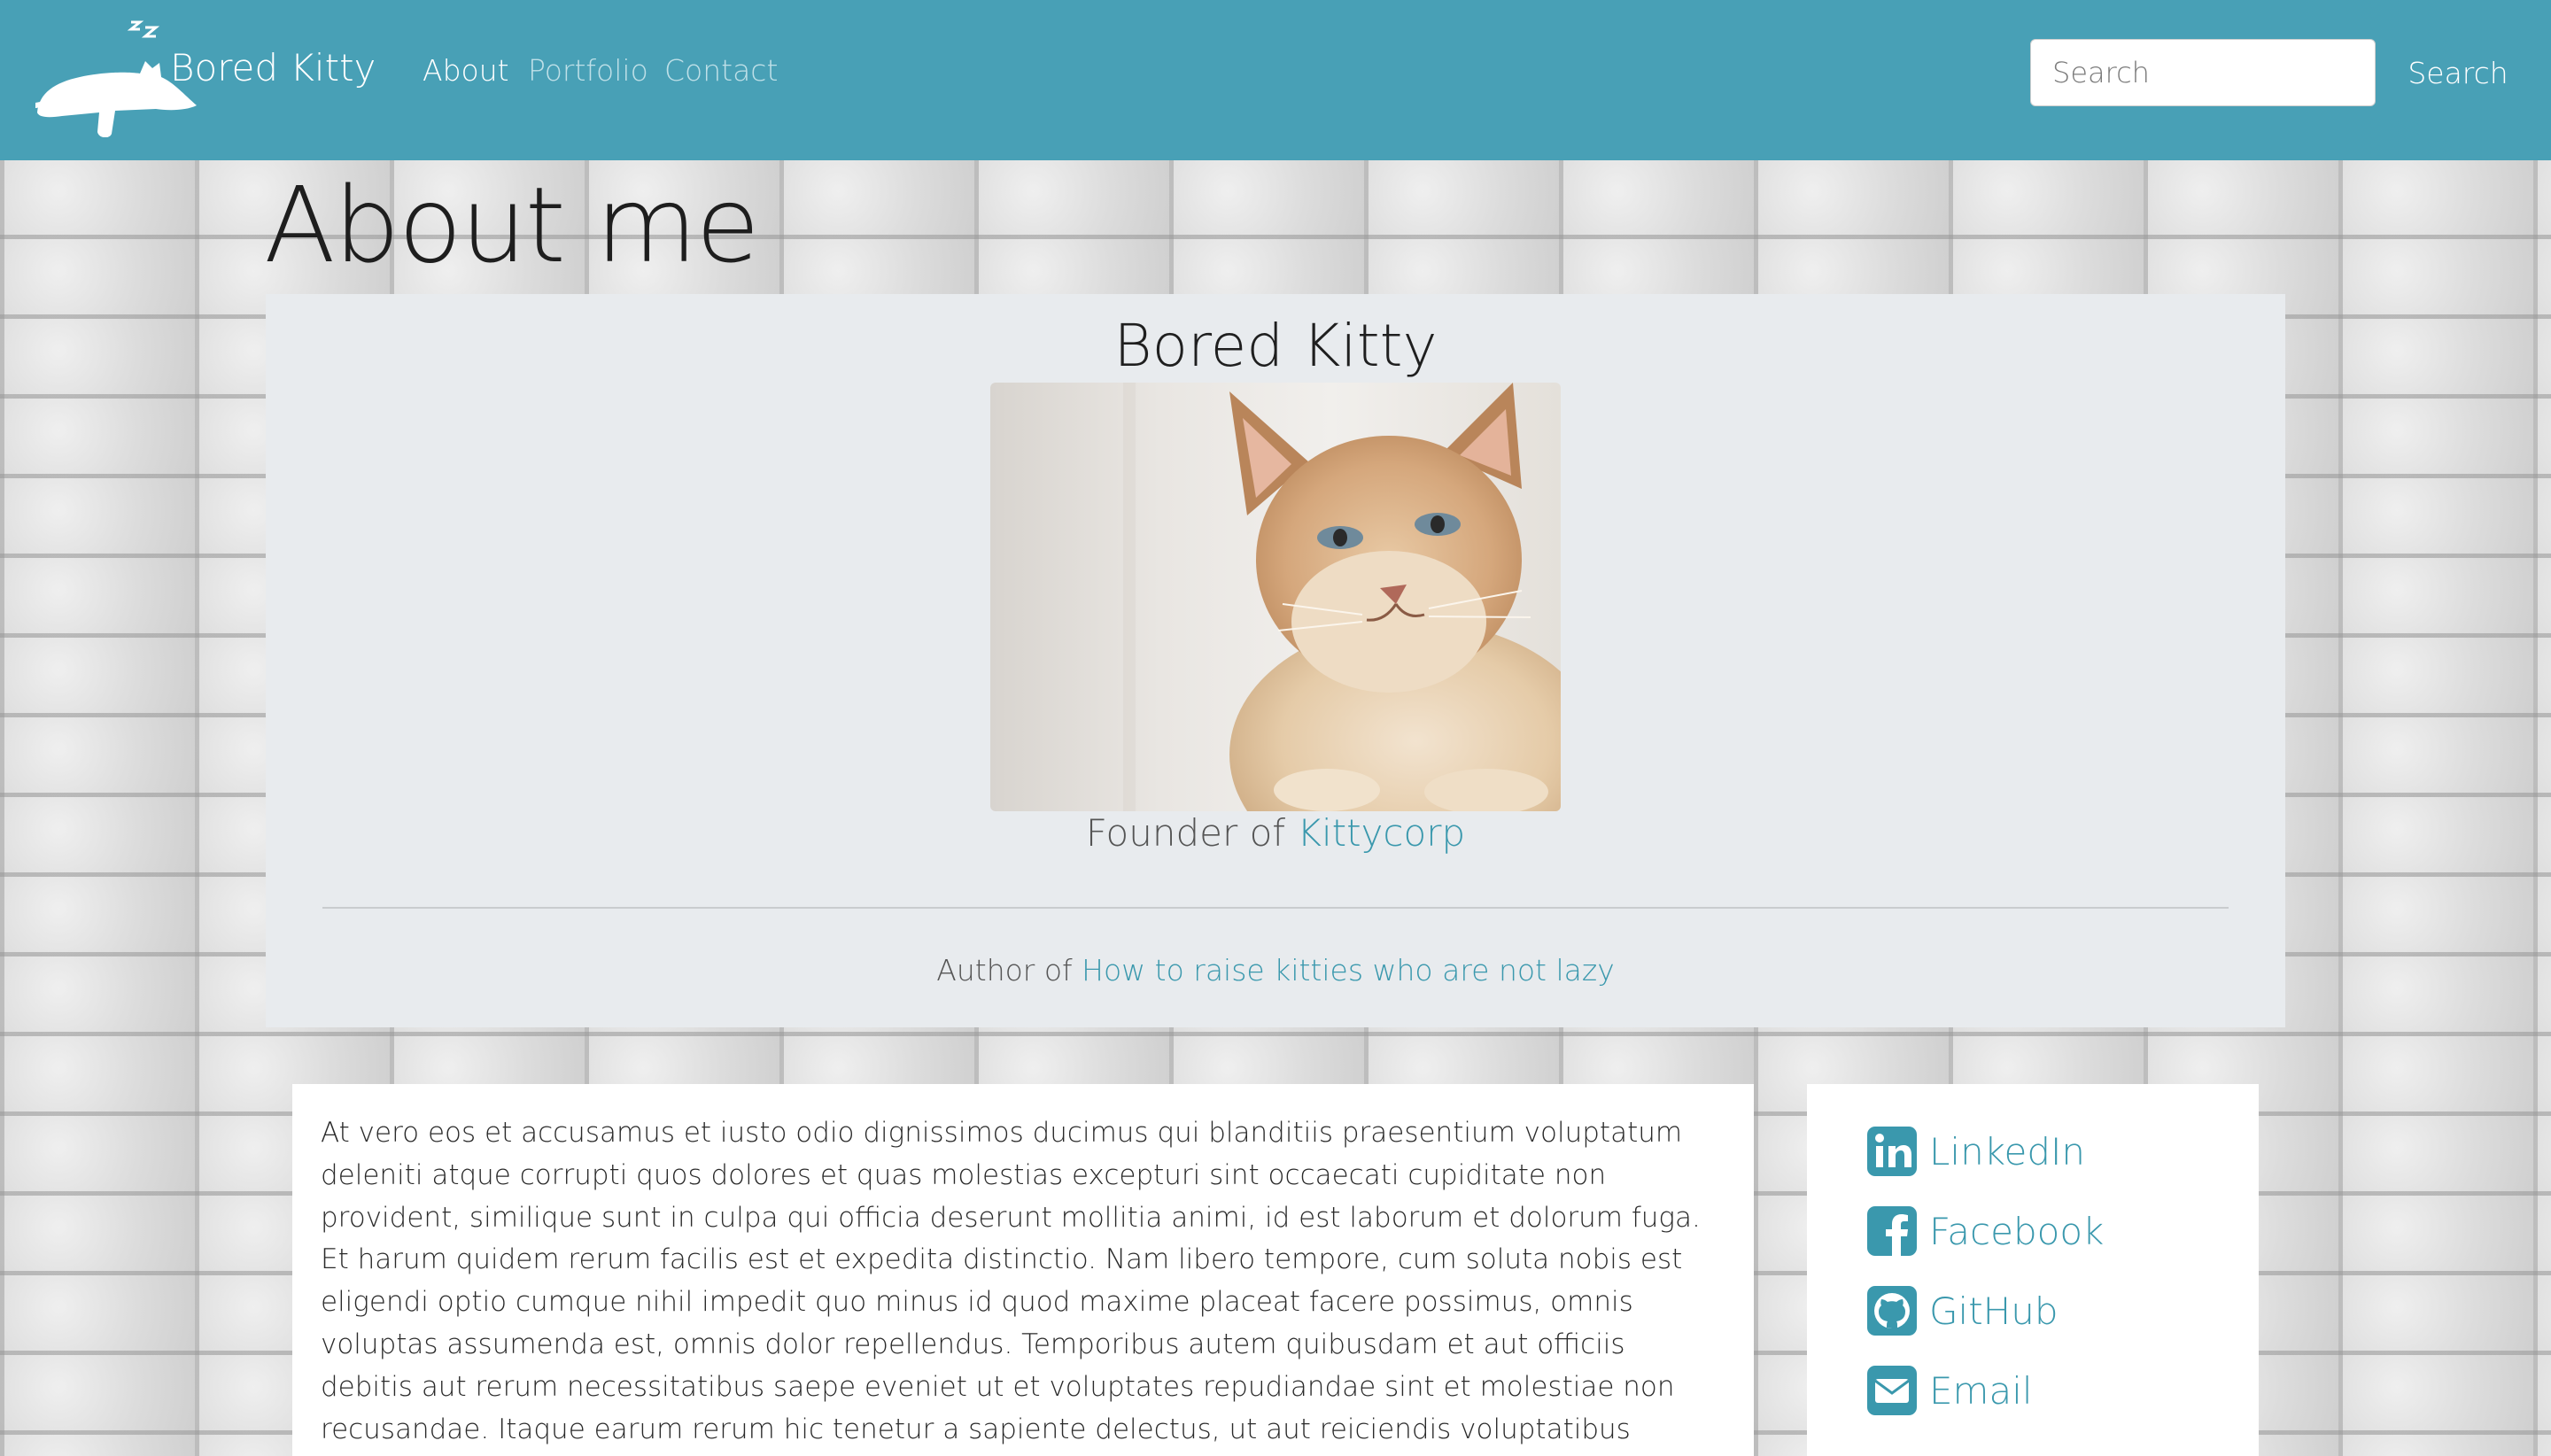 The image size is (2551, 1456). I want to click on kittycorp-link: Kittycorp, so click(1381, 833).